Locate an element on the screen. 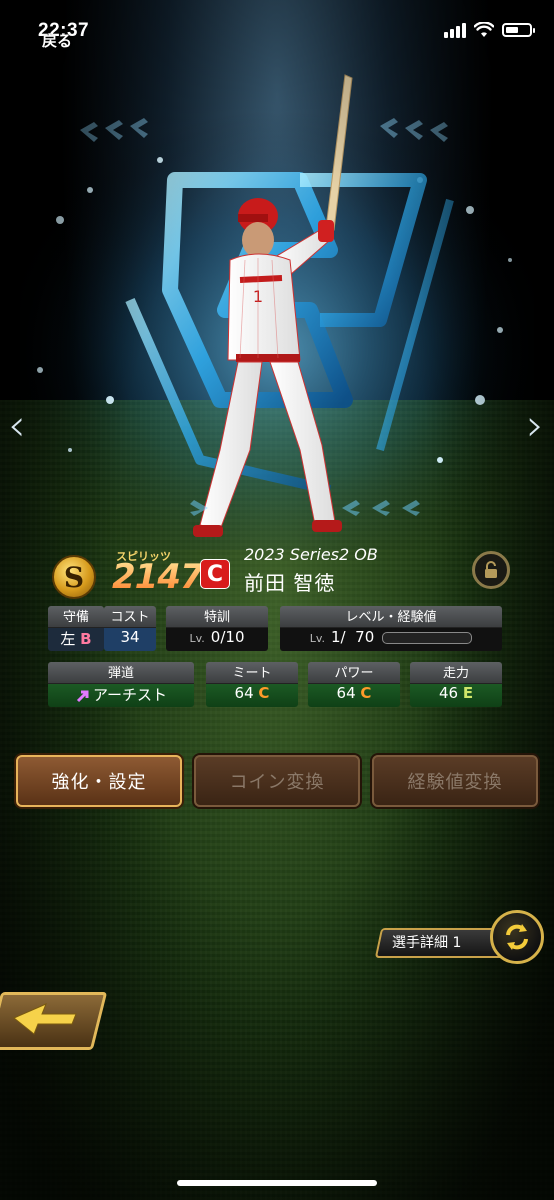  cellular-signal-icon is located at coordinates (455, 30).